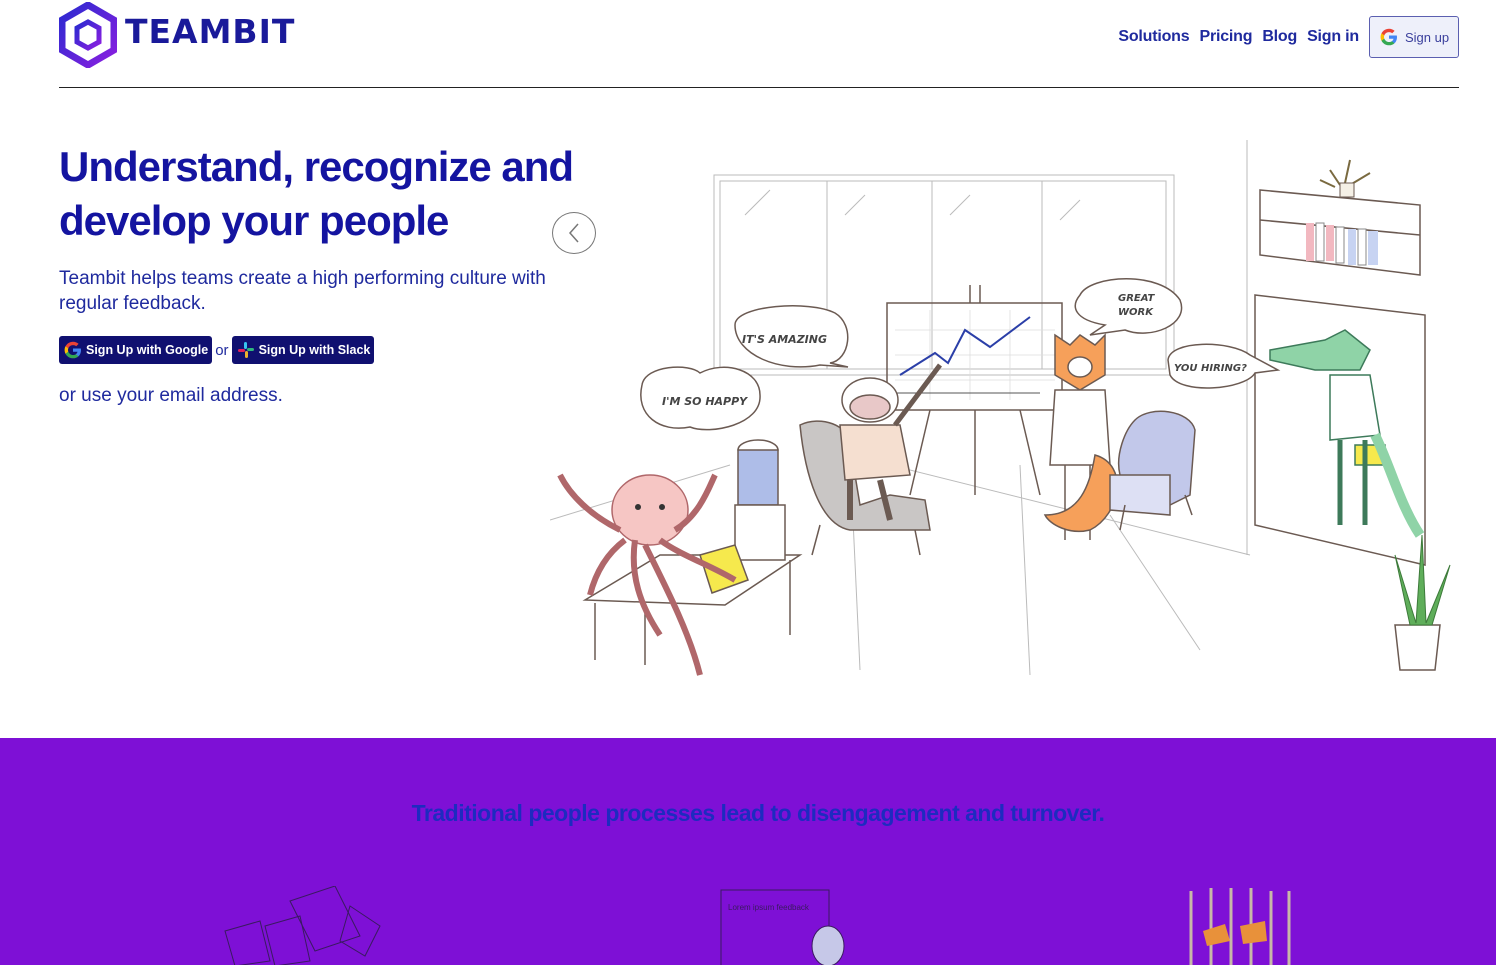 The width and height of the screenshot is (1496, 965). Describe the element at coordinates (88, 35) in the screenshot. I see `teambit-logo-icon` at that location.